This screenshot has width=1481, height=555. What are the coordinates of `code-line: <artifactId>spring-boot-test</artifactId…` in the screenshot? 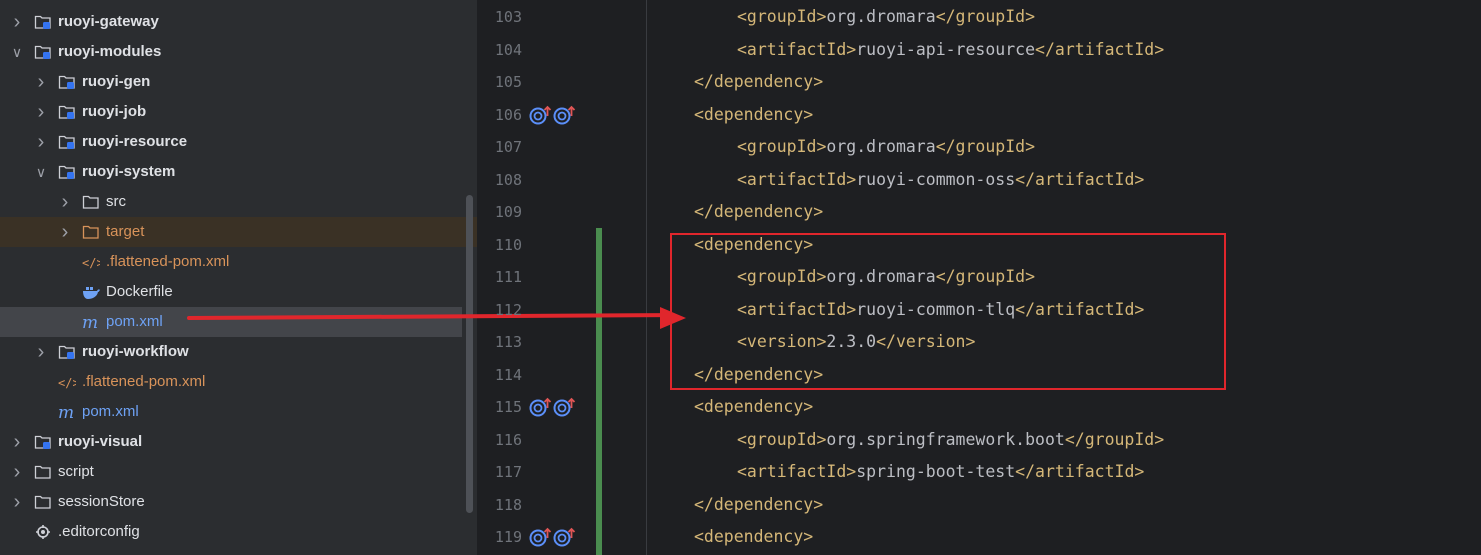 It's located at (940, 472).